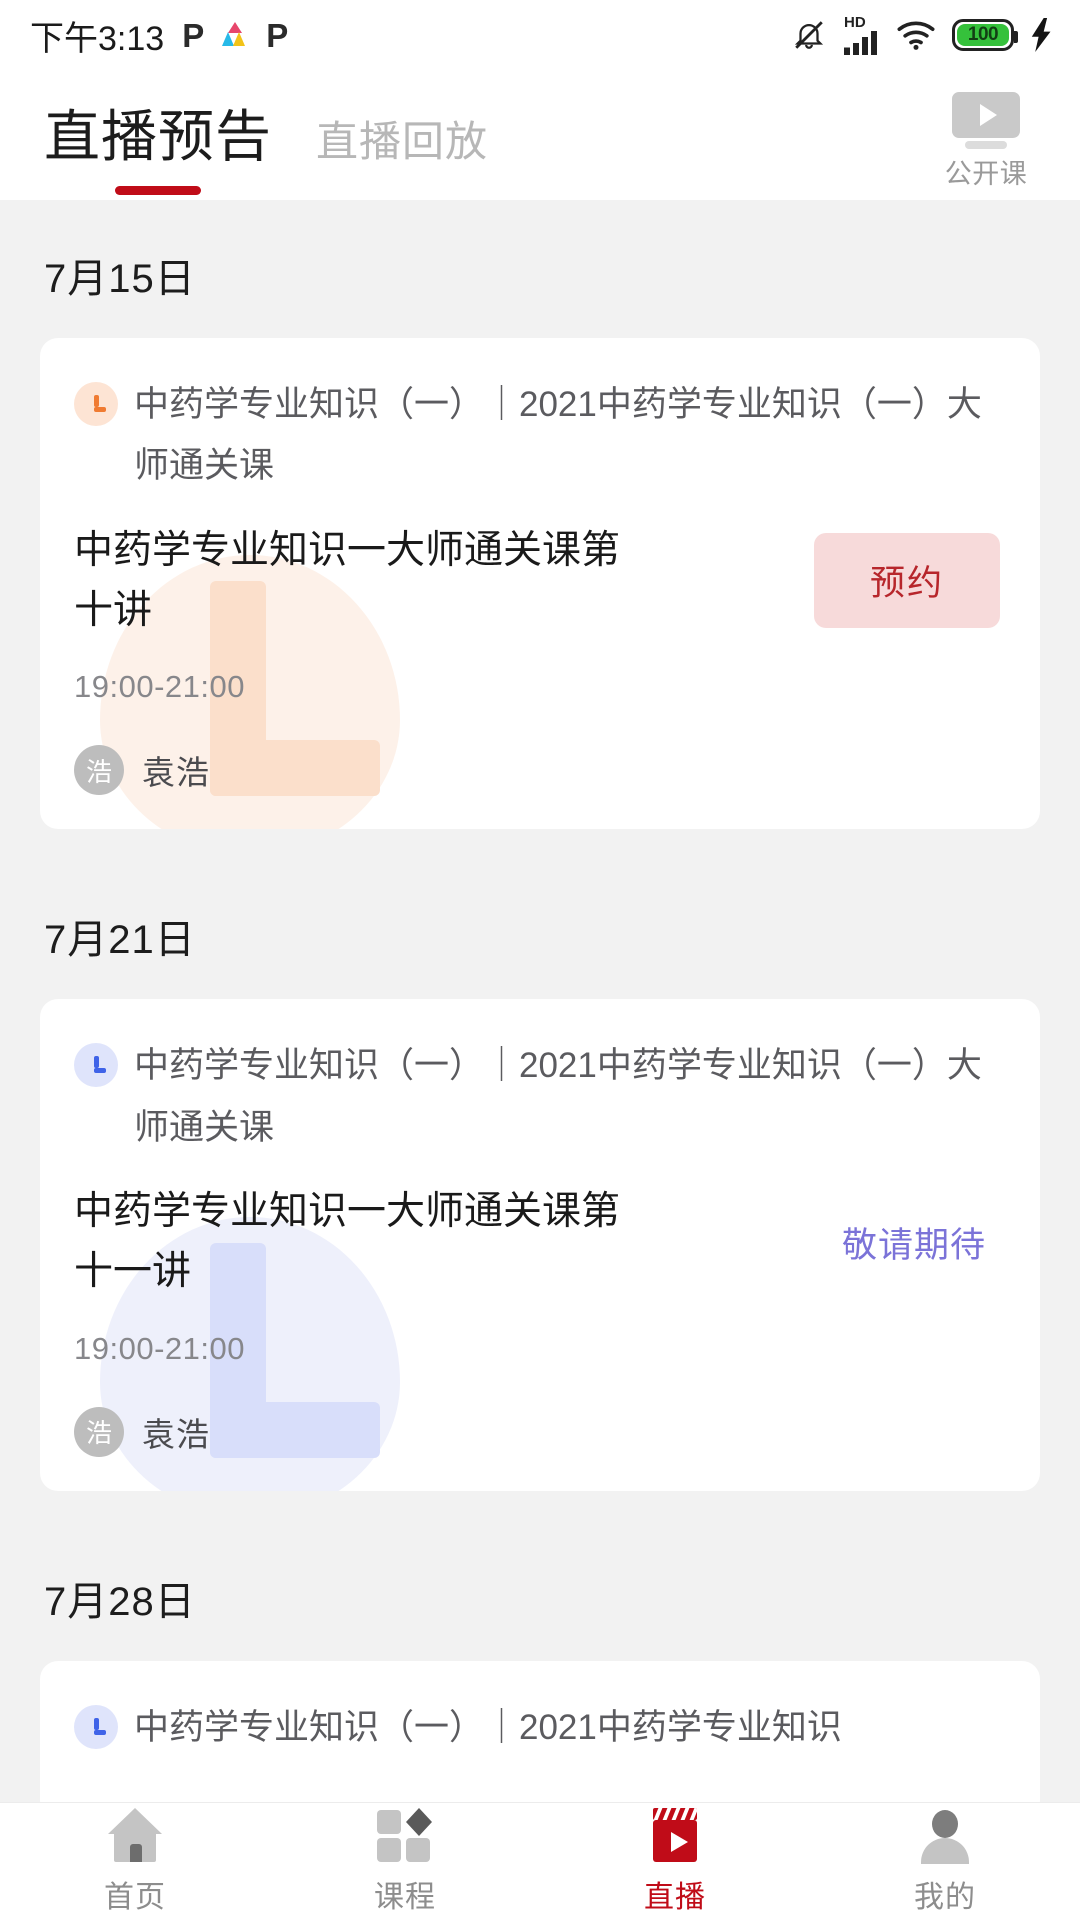 The height and width of the screenshot is (1920, 1080). I want to click on nav-item-live: 直播, so click(675, 1861).